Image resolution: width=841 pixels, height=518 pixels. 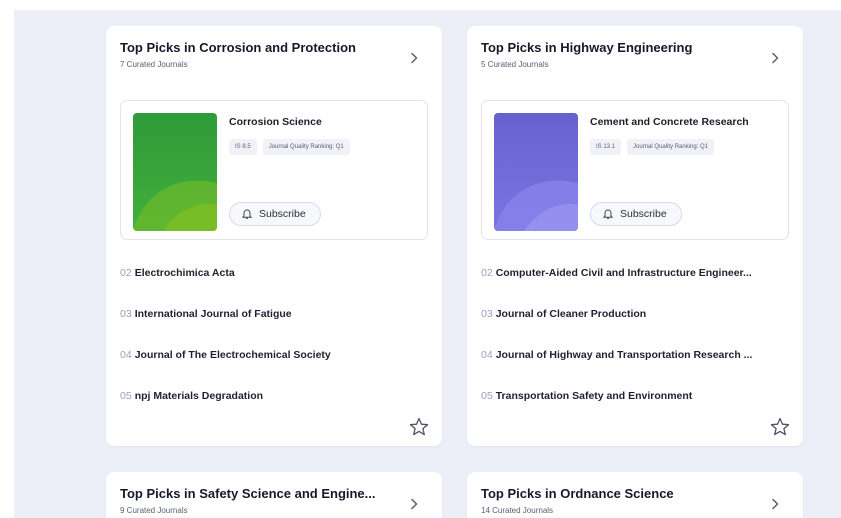 What do you see at coordinates (517, 510) in the screenshot?
I see `card-subtitle: 14 Curated Journals` at bounding box center [517, 510].